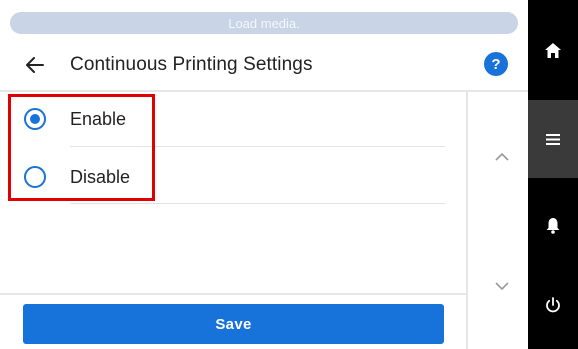  I want to click on chevron-up-icon, so click(502, 156).